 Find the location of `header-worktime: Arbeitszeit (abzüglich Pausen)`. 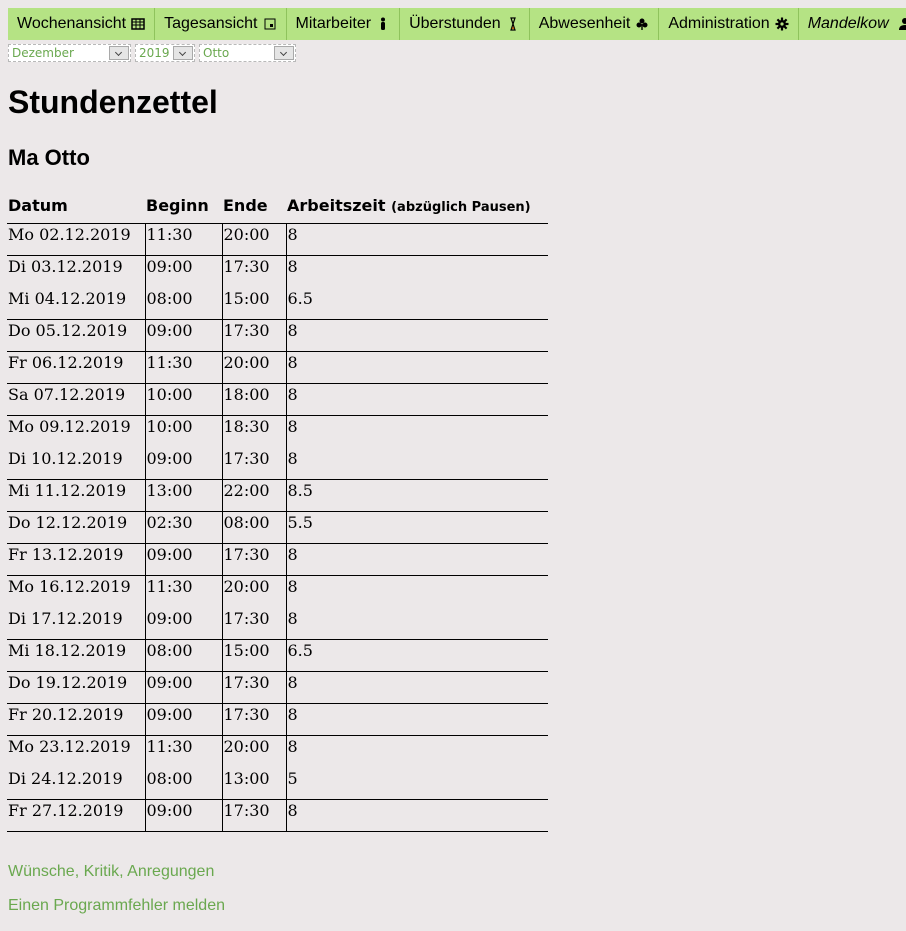

header-worktime: Arbeitszeit (abzüglich Pausen) is located at coordinates (417, 206).